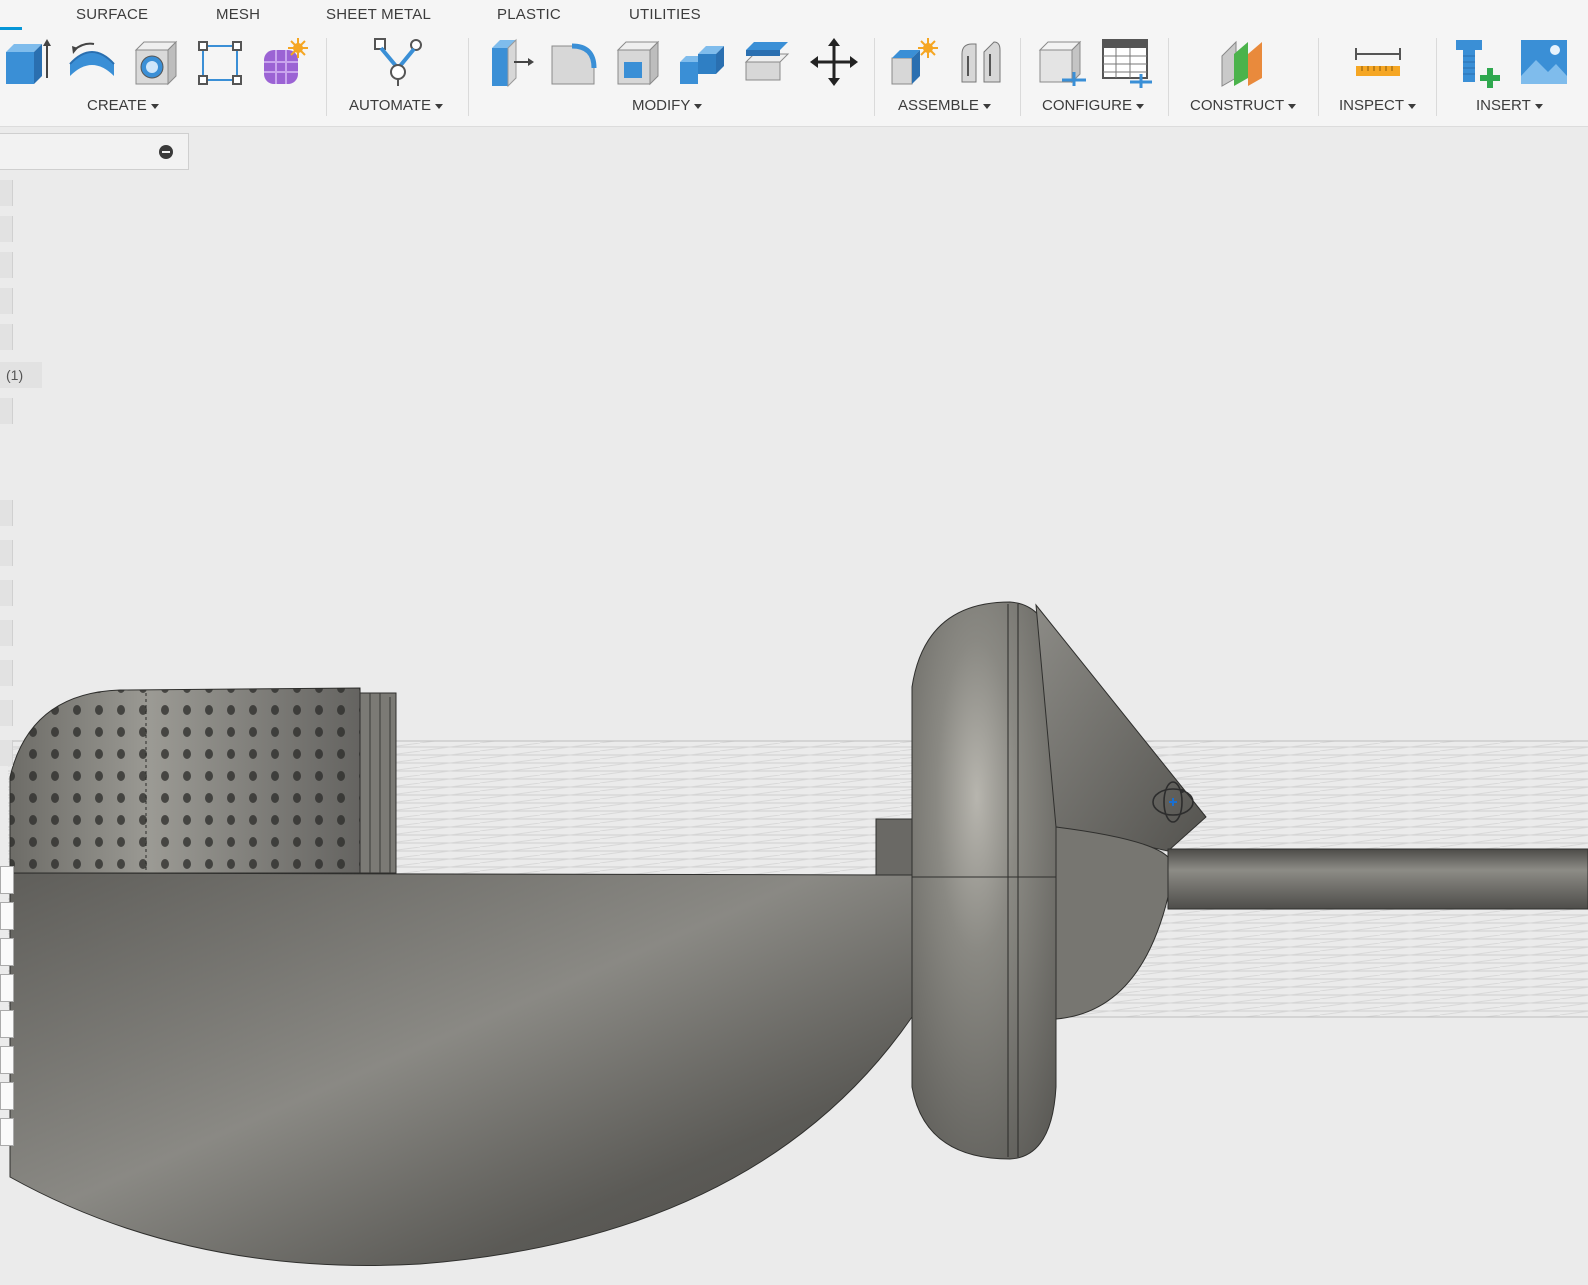 This screenshot has height=1285, width=1588. I want to click on torus-ring, so click(984, 880).